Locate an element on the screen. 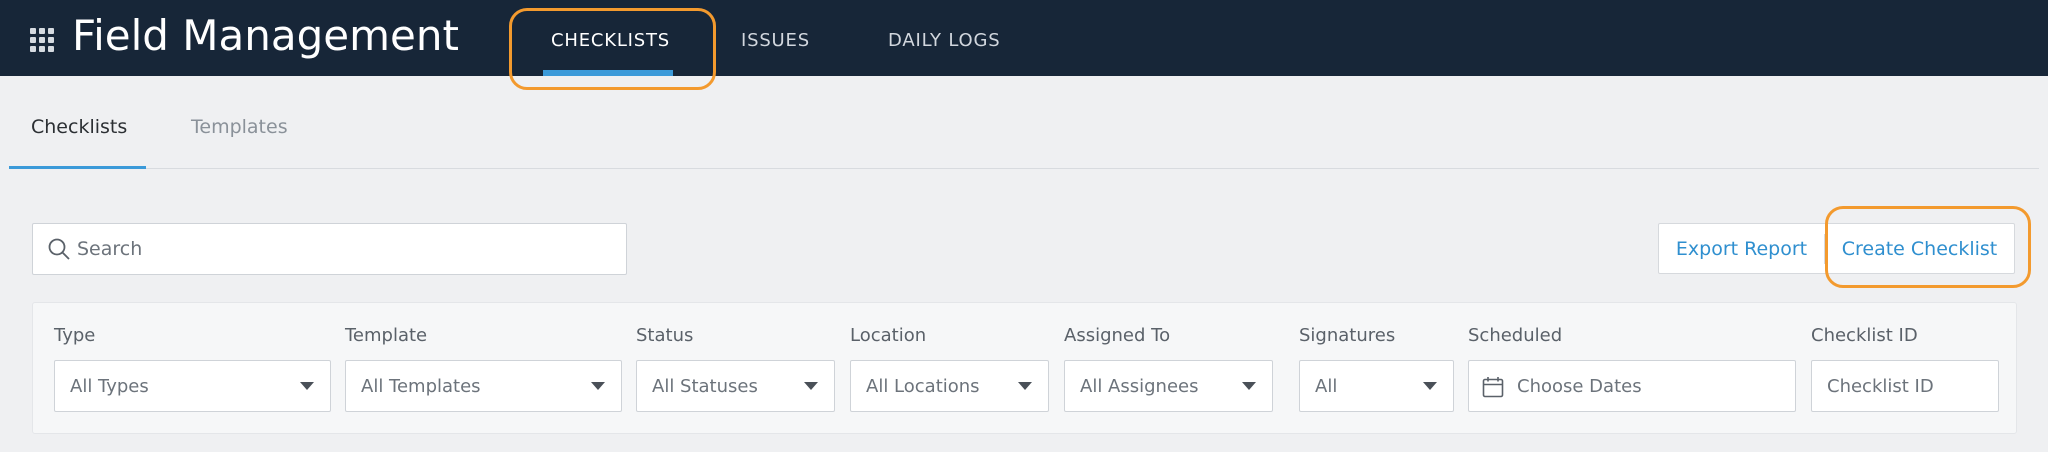  tab-checklists: CHECKLISTS is located at coordinates (610, 40).